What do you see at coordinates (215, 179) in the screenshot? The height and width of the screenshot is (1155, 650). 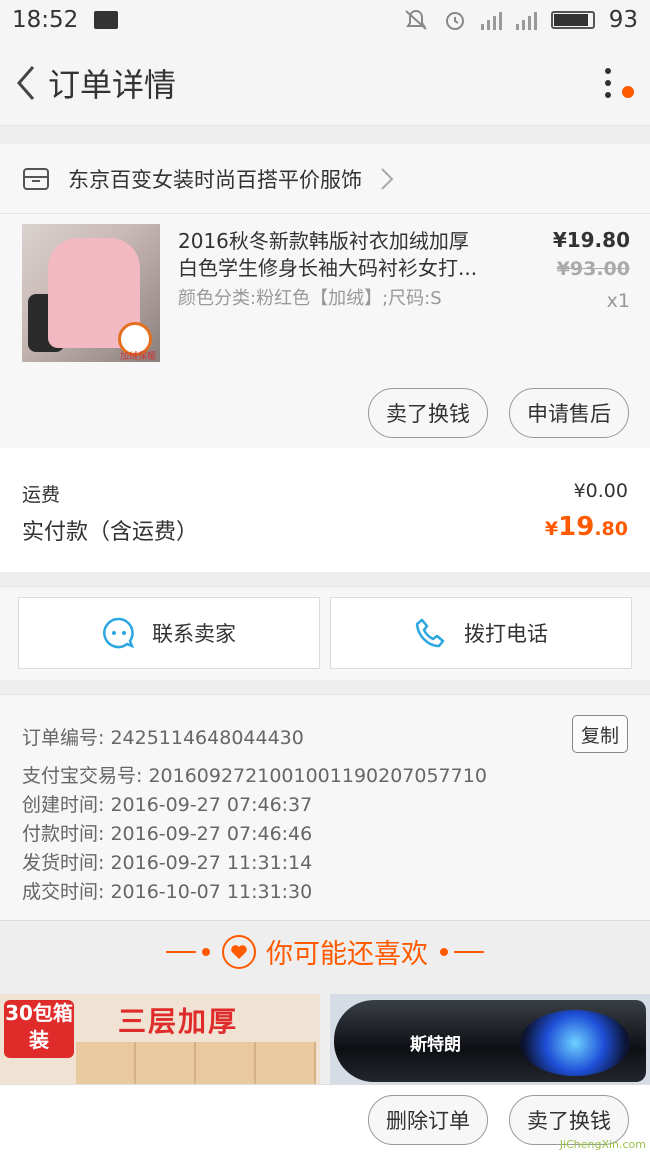 I see `shop-name: 东京百变女装时尚百搭平价服饰` at bounding box center [215, 179].